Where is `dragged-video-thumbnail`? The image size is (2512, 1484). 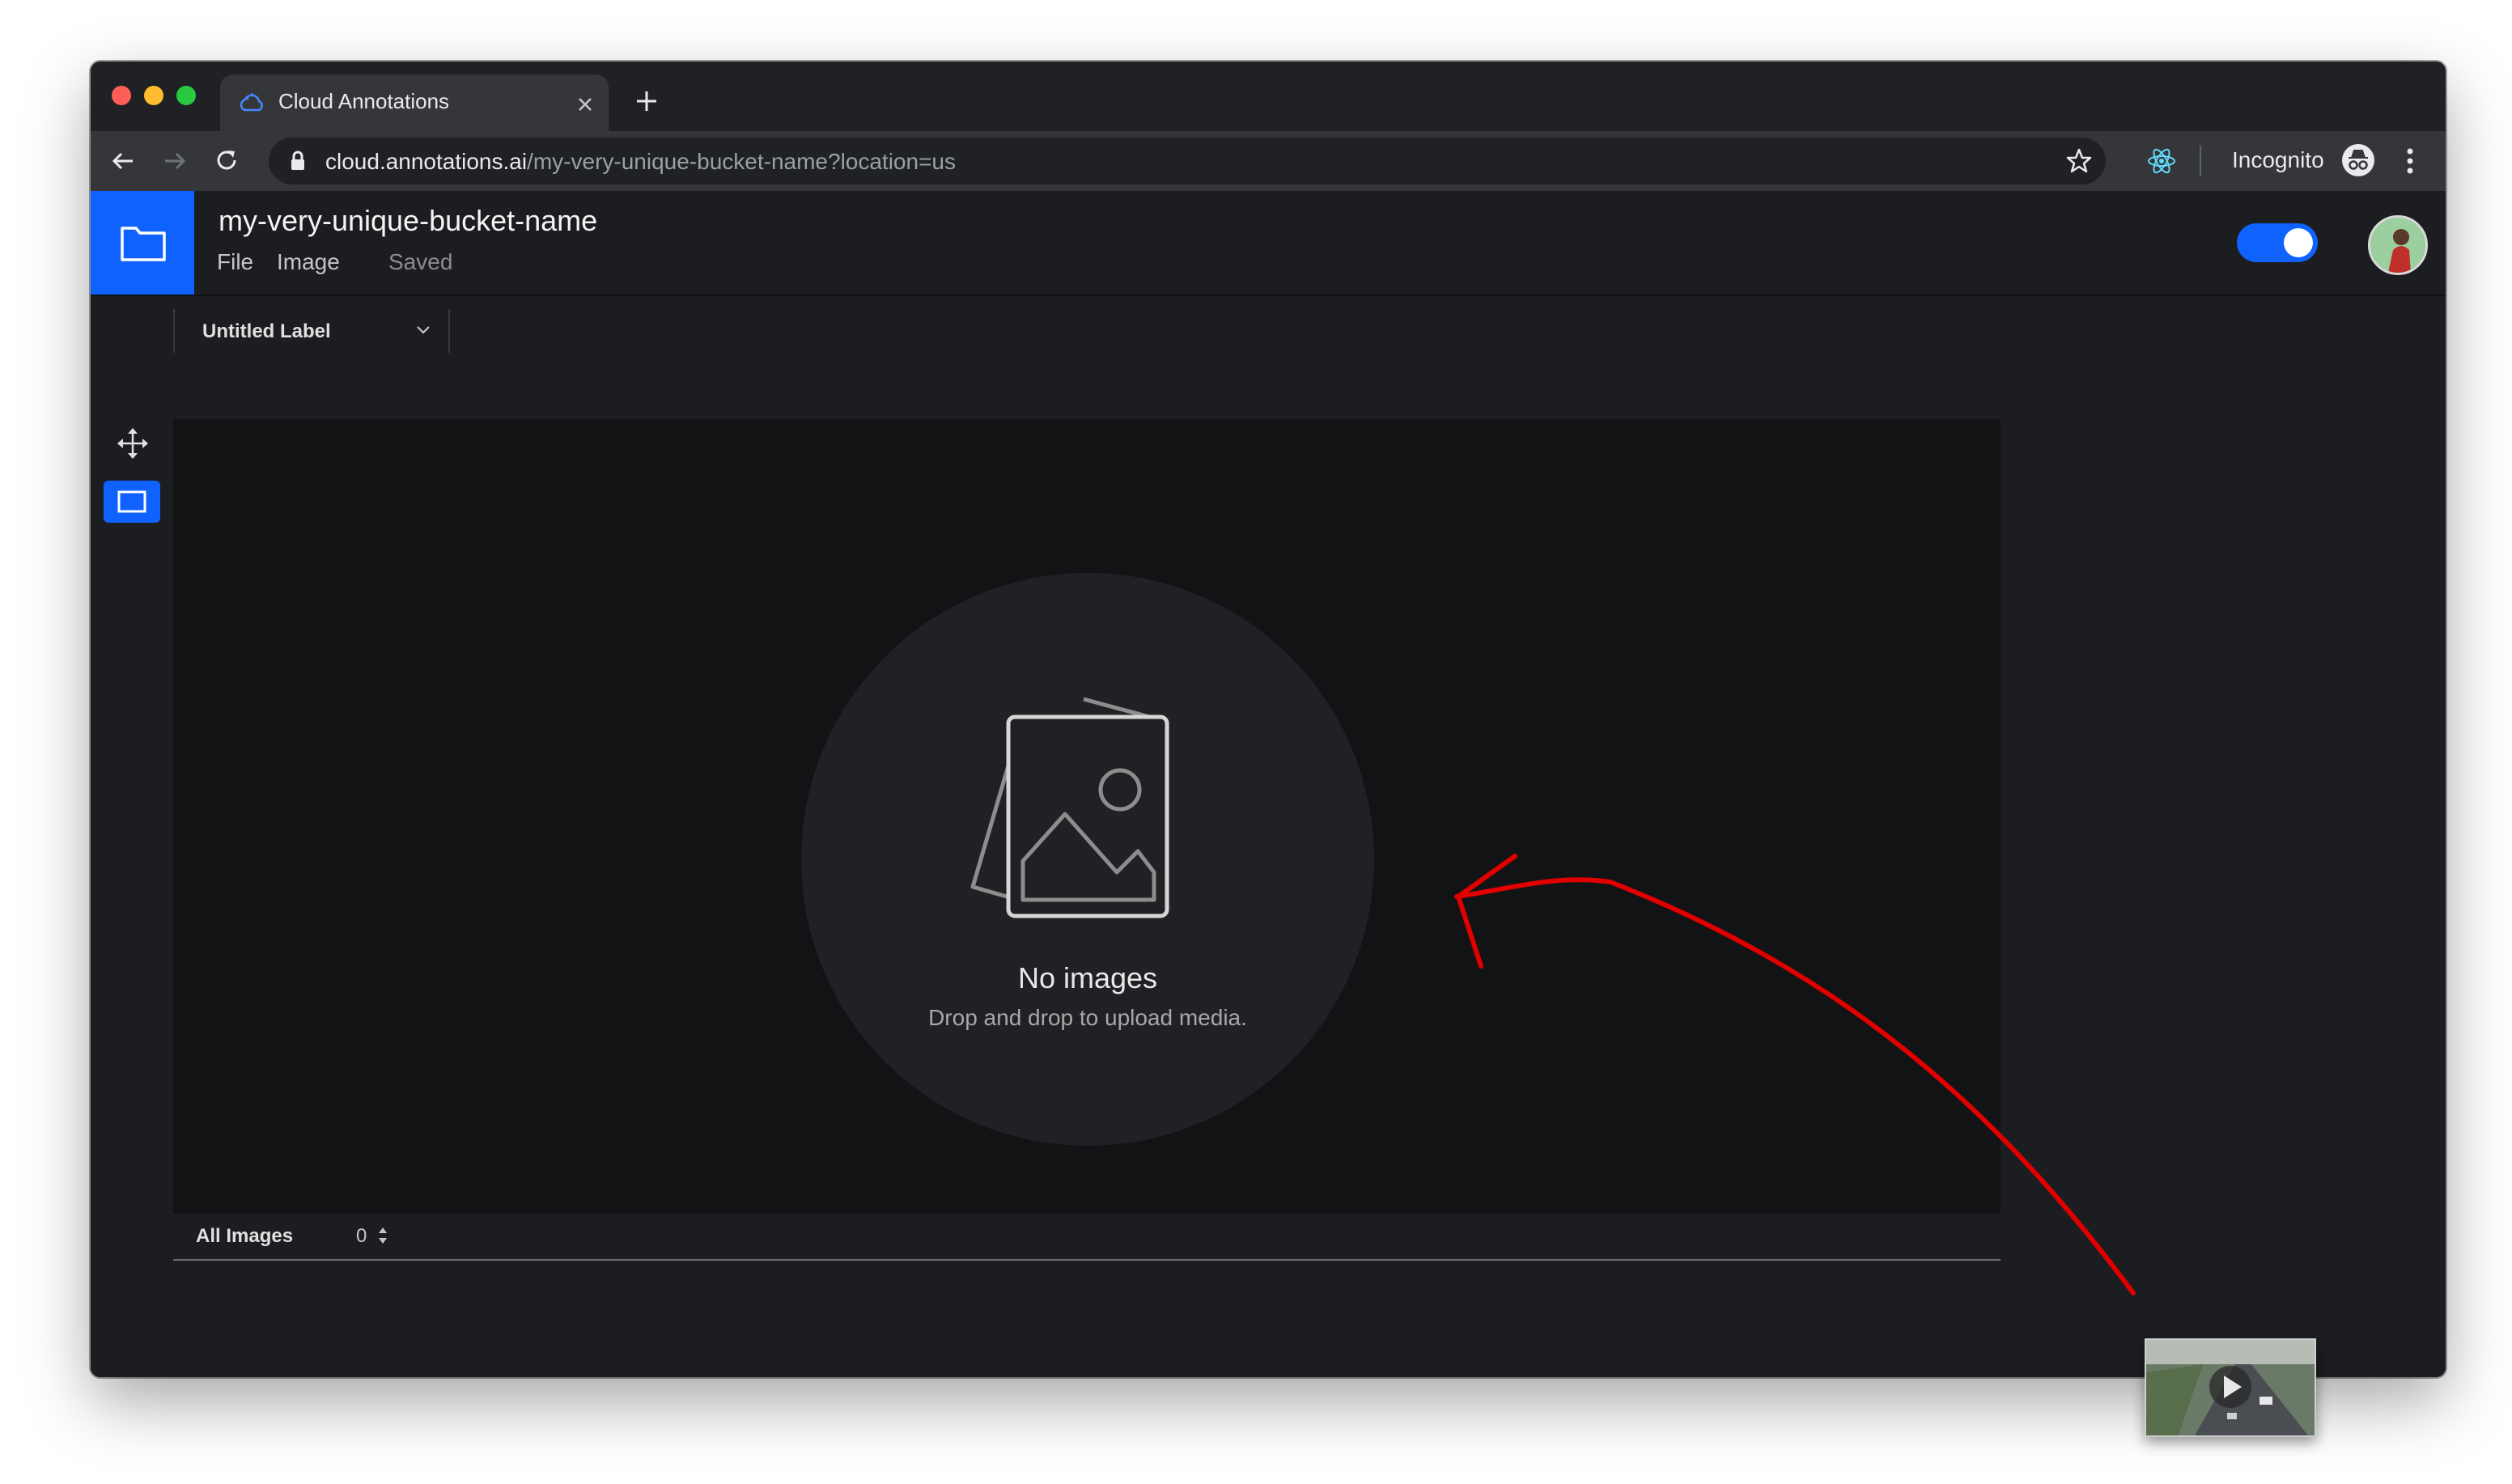
dragged-video-thumbnail is located at coordinates (2230, 1388).